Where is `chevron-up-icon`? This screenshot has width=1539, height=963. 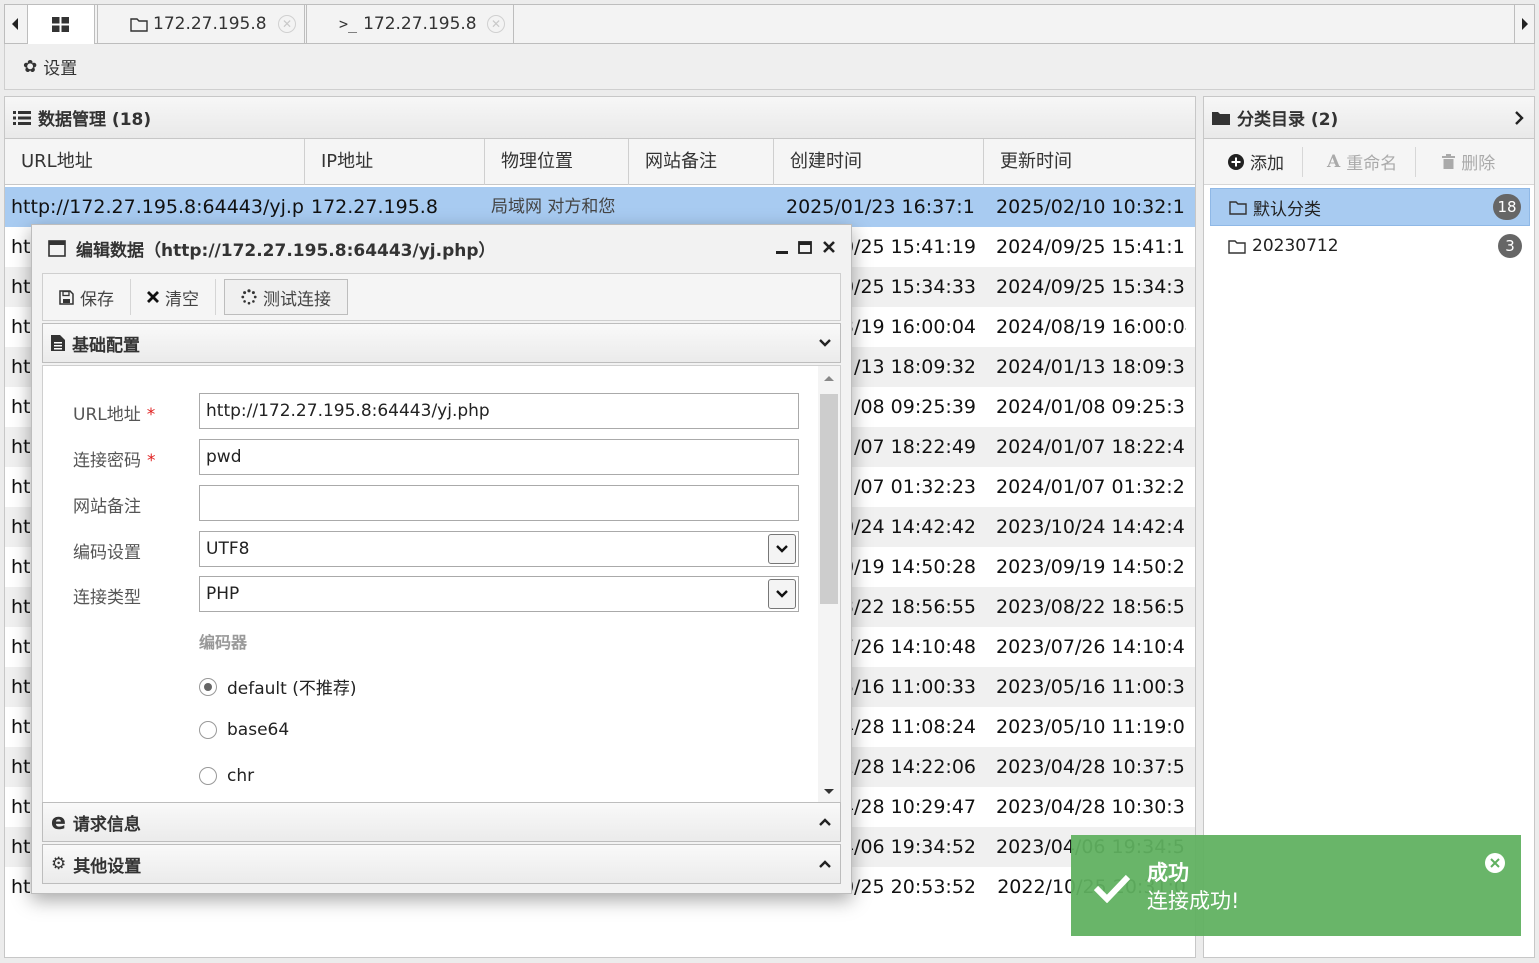 chevron-up-icon is located at coordinates (825, 864).